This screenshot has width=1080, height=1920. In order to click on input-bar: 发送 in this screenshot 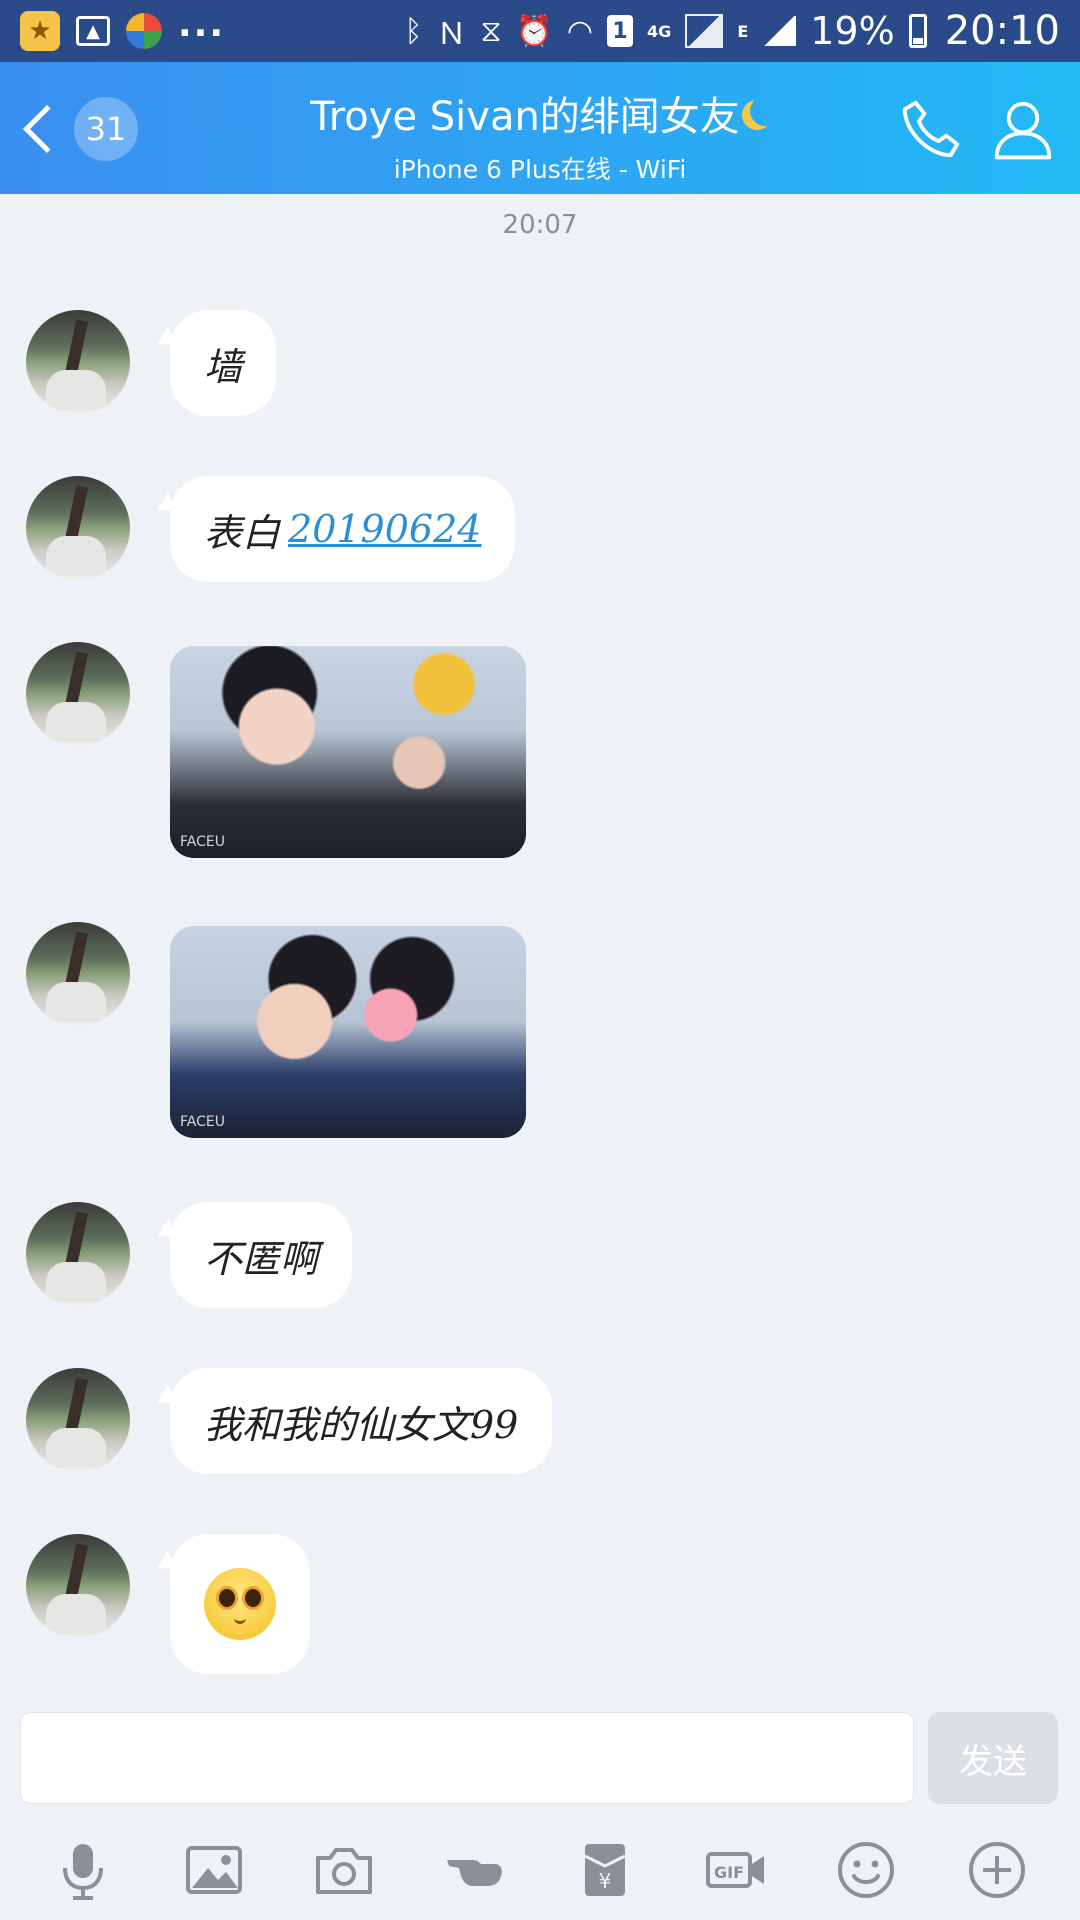, I will do `click(540, 1760)`.